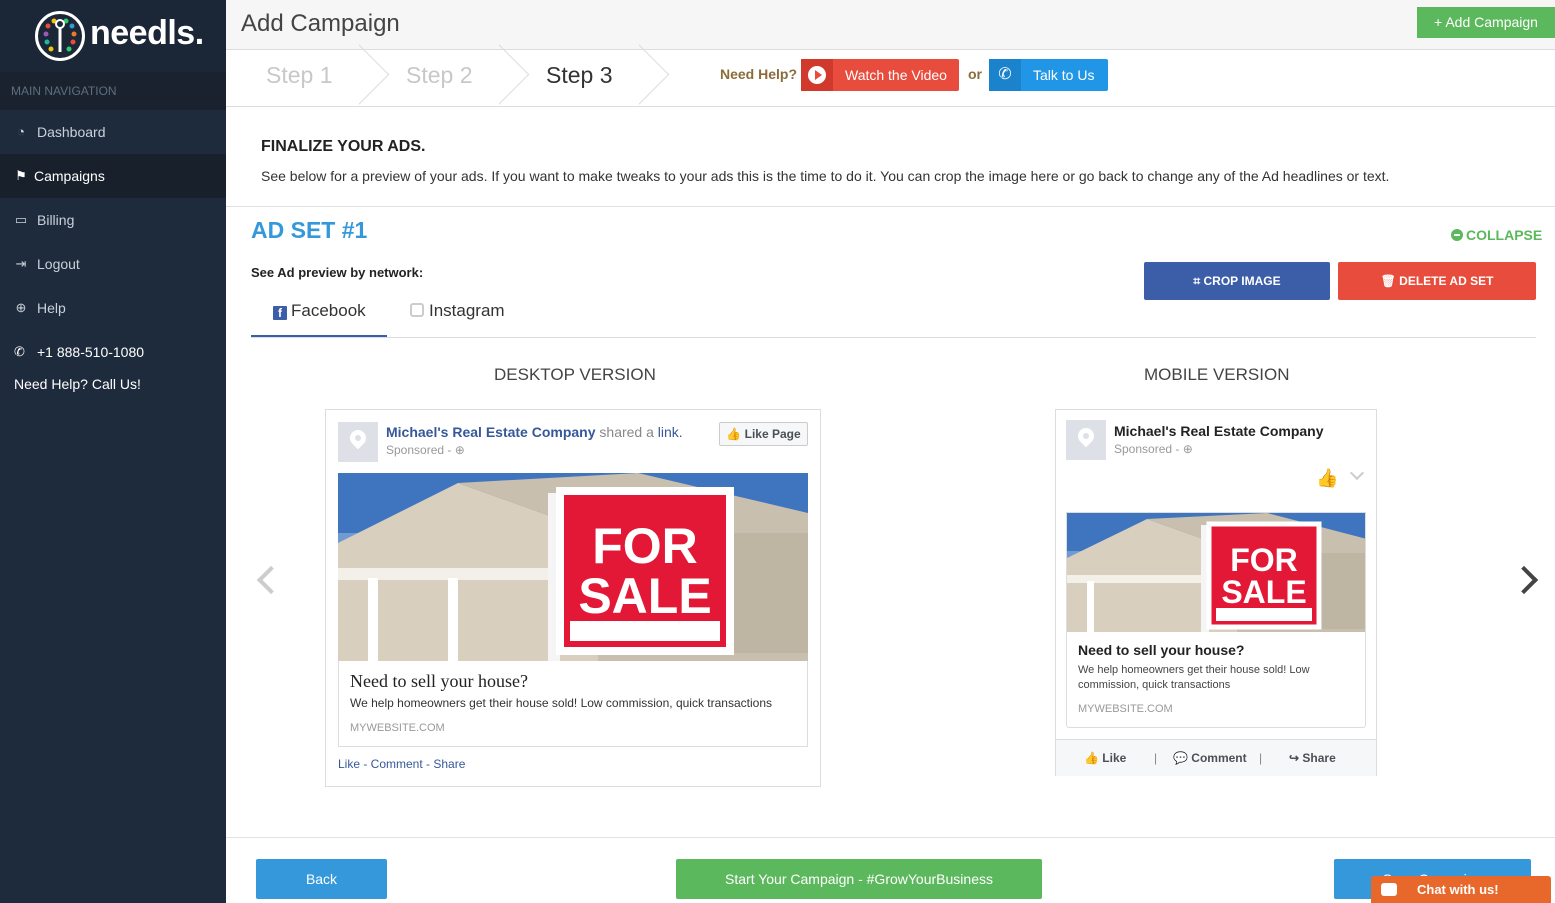  I want to click on share-label: Share, so click(1319, 758).